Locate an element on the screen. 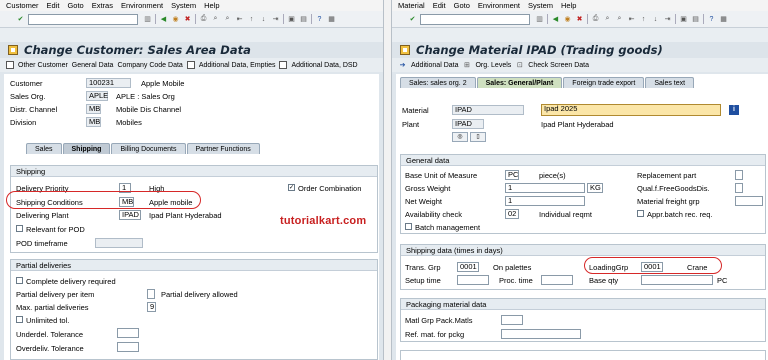 This screenshot has height=360, width=768. batch-management-checkbox is located at coordinates (408, 226).